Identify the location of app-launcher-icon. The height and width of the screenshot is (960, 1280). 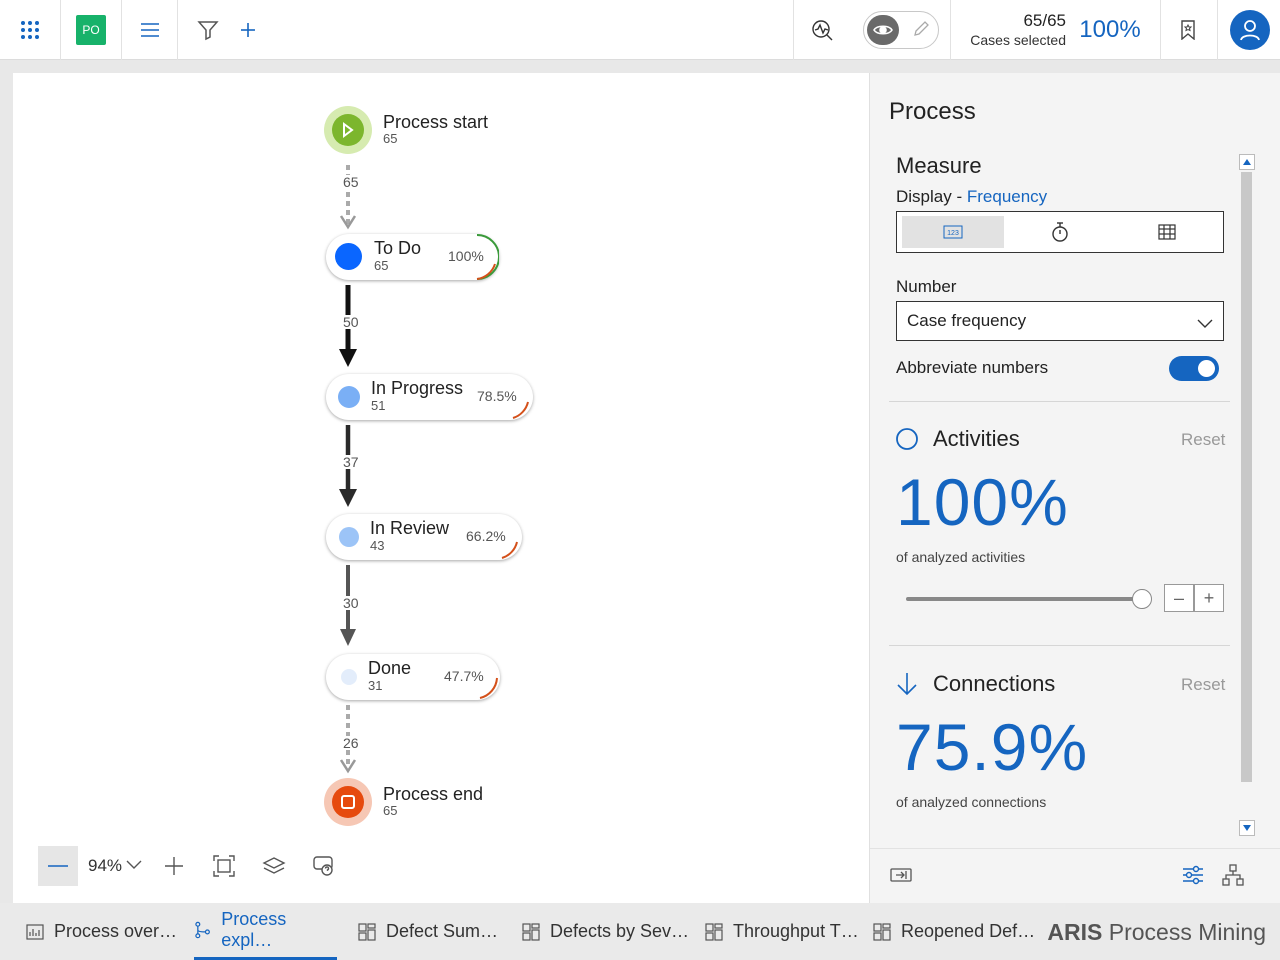
(30, 30).